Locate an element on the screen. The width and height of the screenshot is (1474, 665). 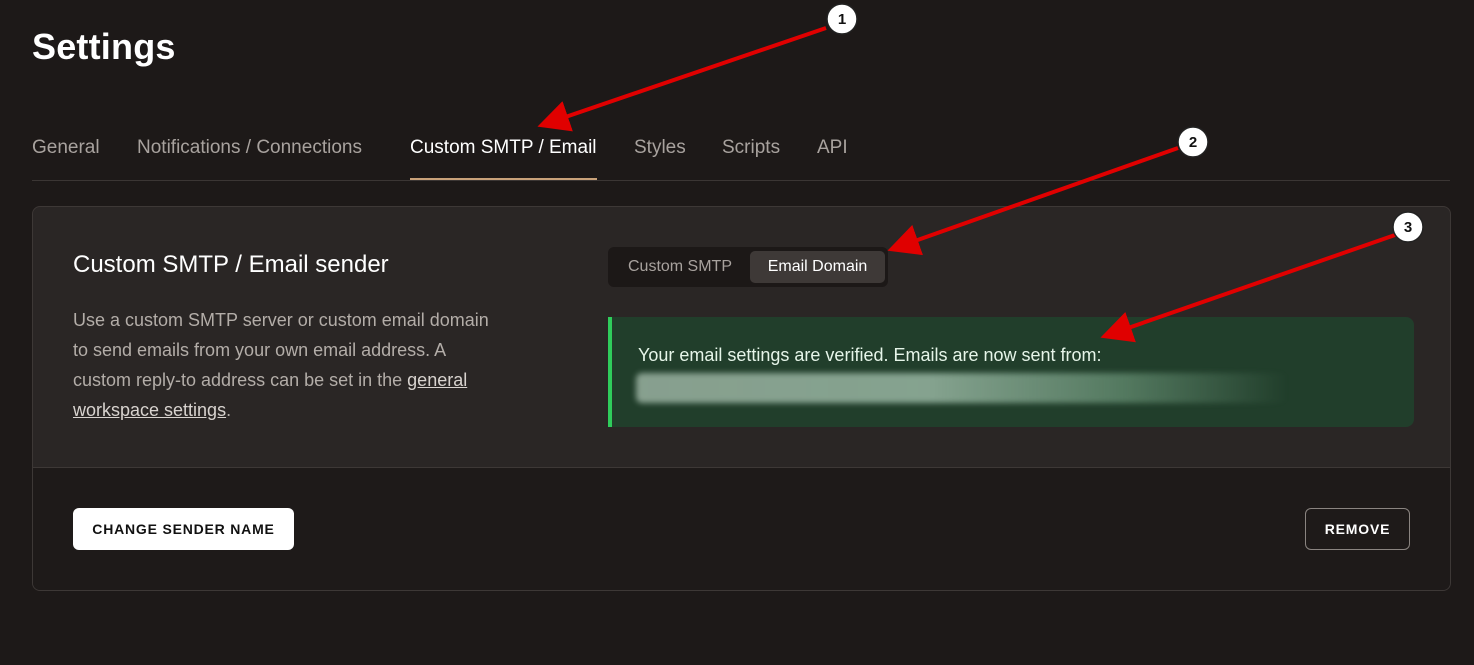
annotation-badge-1: 1 is located at coordinates (842, 19).